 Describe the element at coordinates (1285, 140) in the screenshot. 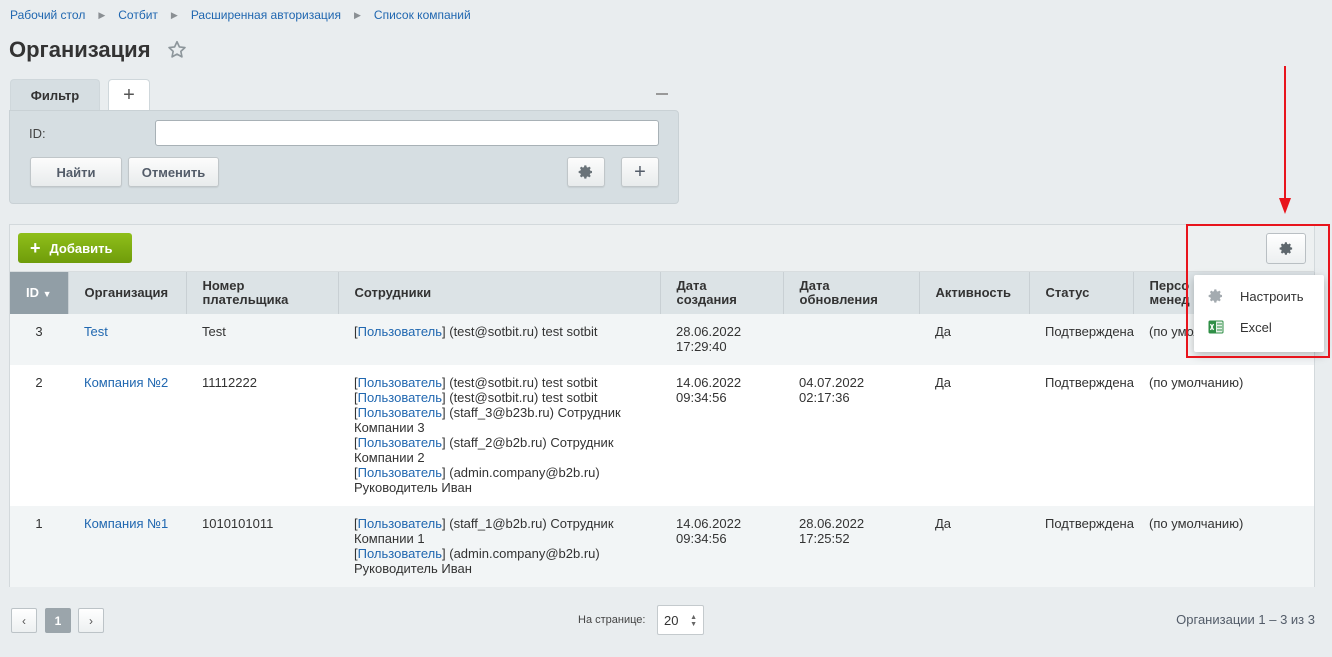

I see `arrow-down-icon` at that location.